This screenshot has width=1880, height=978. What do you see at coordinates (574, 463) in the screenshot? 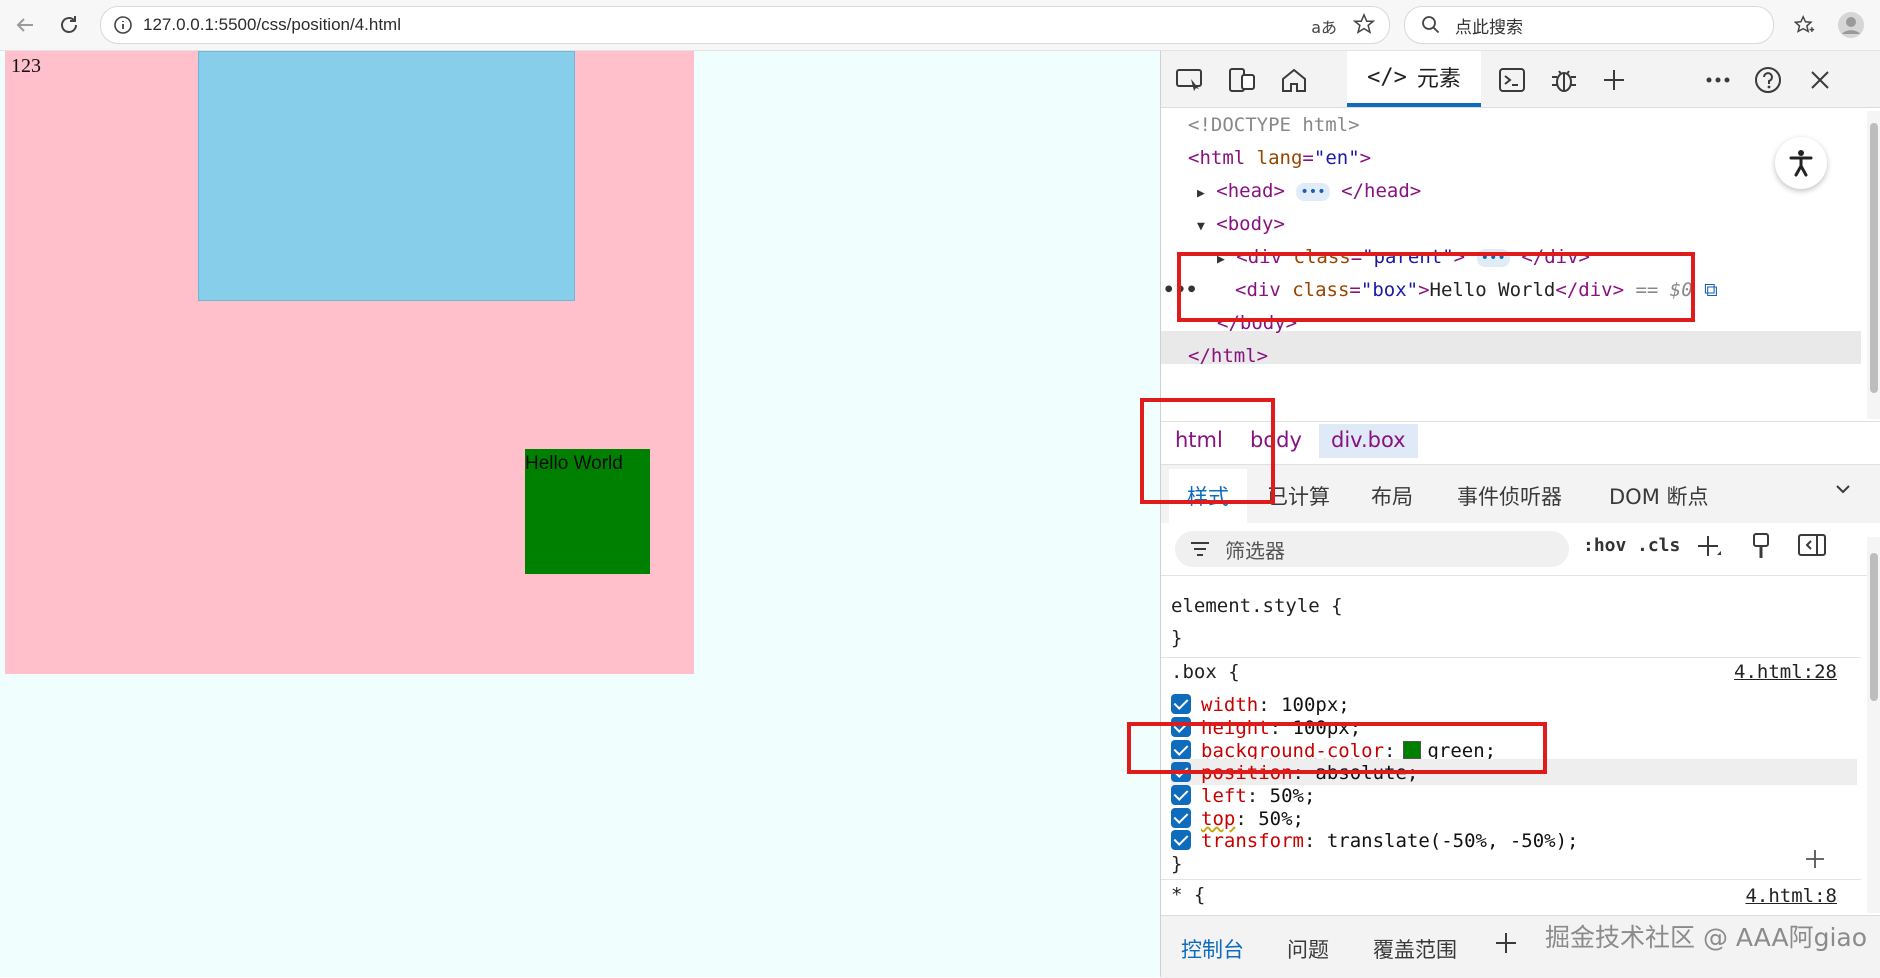
I see `hello-world-text: Hello World` at bounding box center [574, 463].